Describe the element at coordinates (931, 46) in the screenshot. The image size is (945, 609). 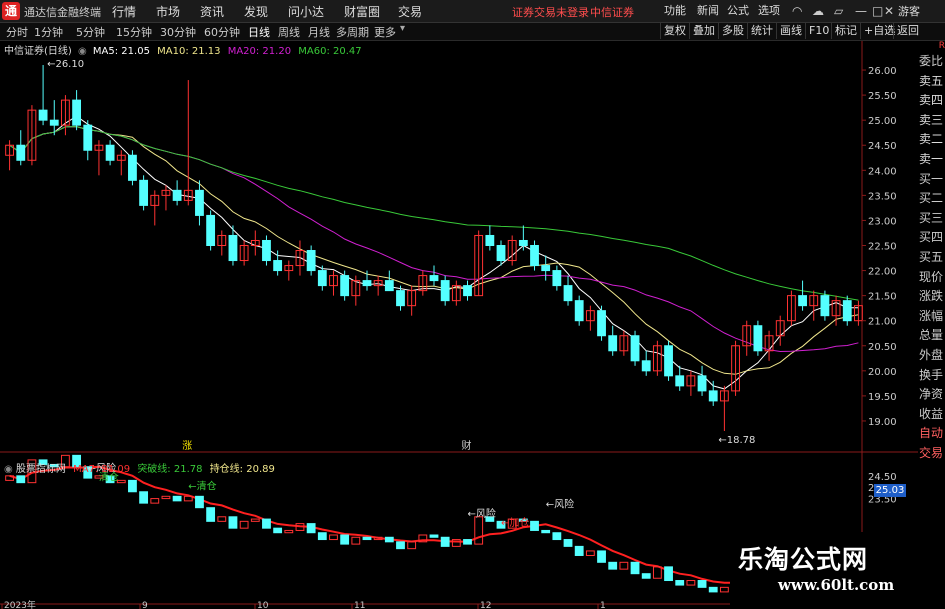
I see `panel-letter-r: R` at that location.